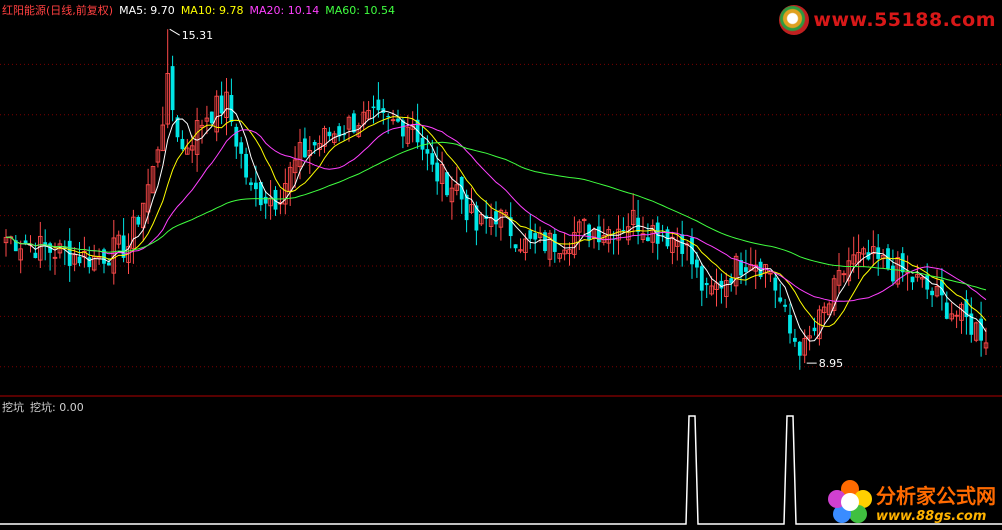 This screenshot has width=1002, height=530. I want to click on watermark-88gs: 分析家公式网 www.88gs.com, so click(912, 502).